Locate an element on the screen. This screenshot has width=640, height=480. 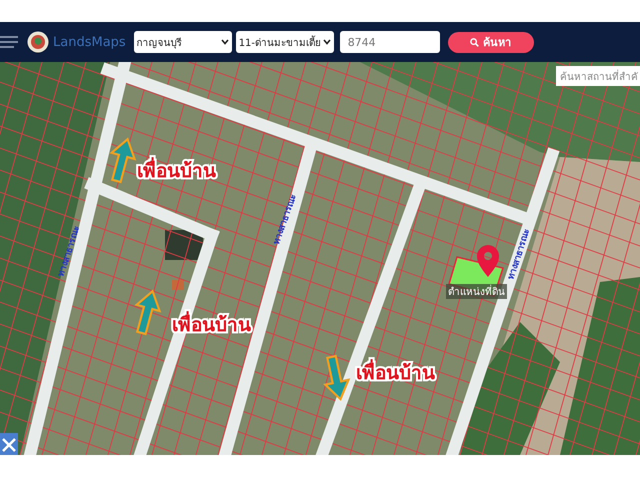
parcel-number-field: 8744 is located at coordinates (390, 42).